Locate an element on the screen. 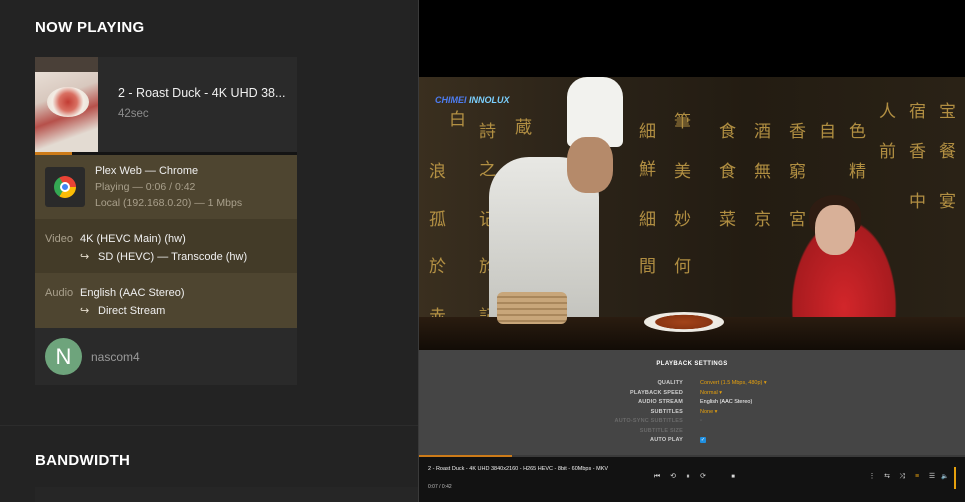 The image size is (965, 502). connection-info: Local (192.168.0.20) — 1 Mbps is located at coordinates (169, 203).